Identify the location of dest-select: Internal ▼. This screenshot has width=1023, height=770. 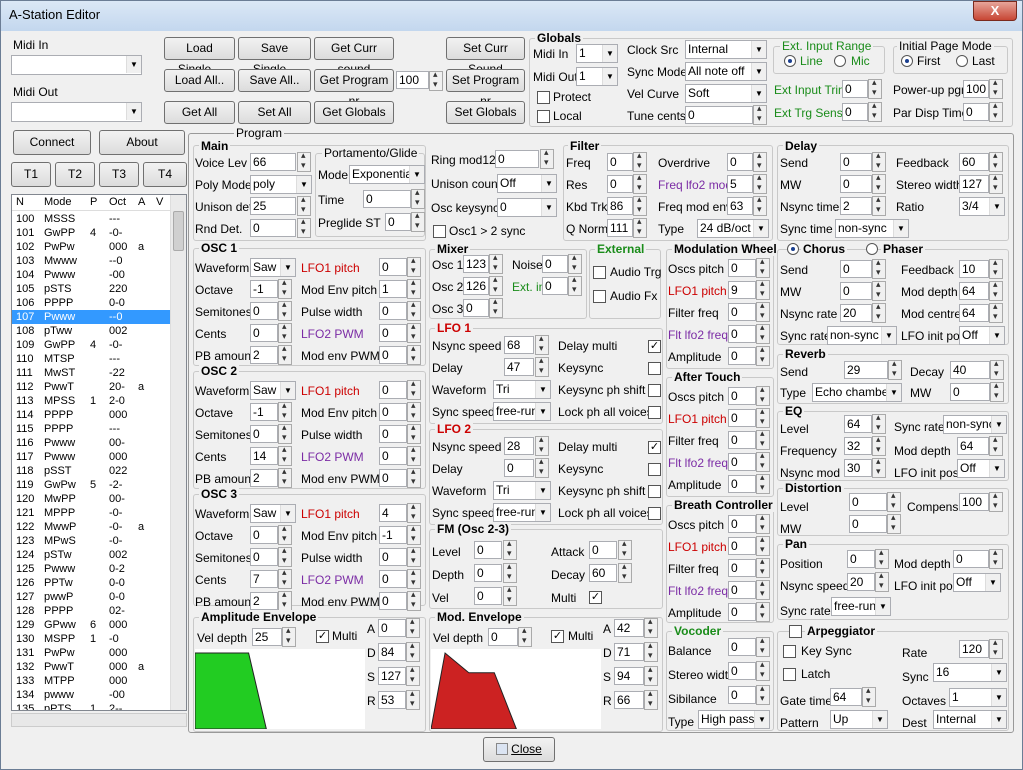
(970, 719).